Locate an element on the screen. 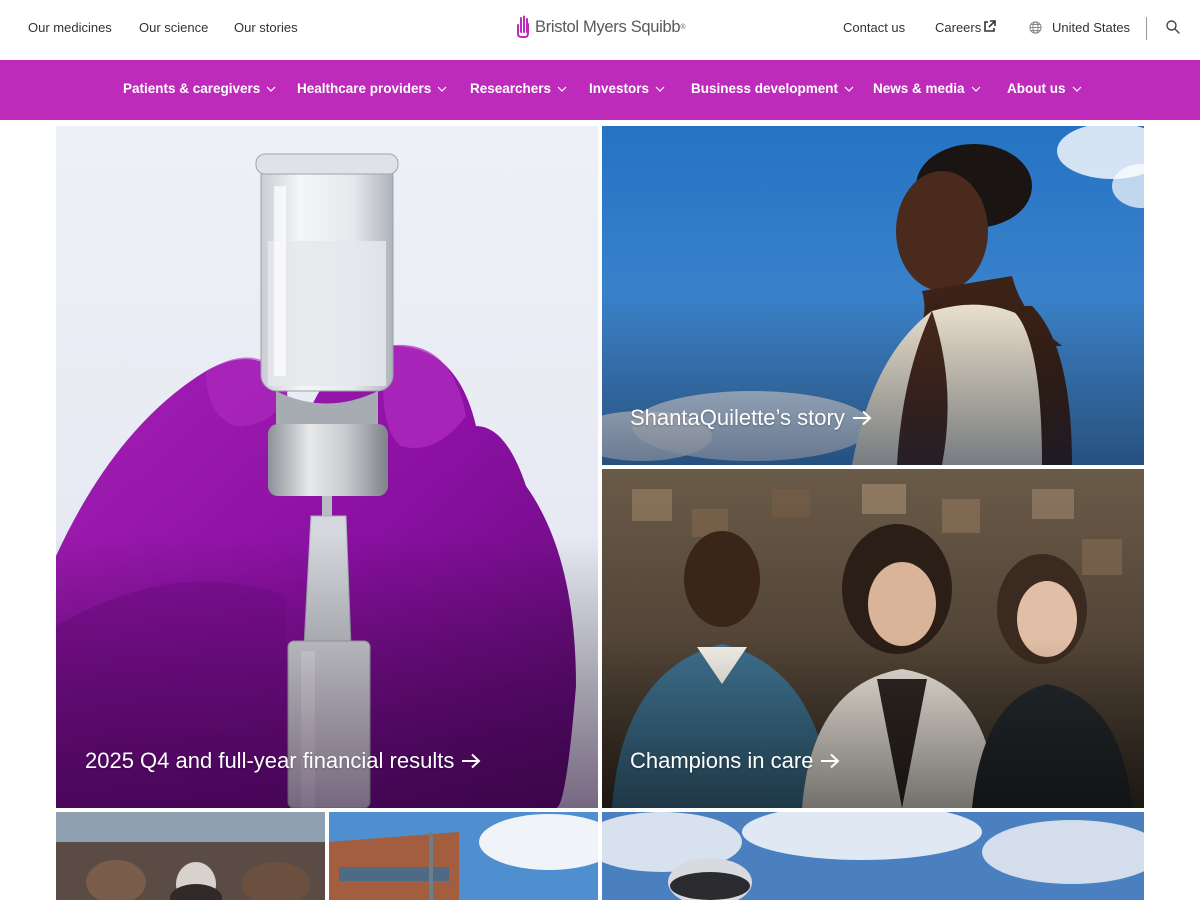  nav-label: Investors is located at coordinates (619, 88).